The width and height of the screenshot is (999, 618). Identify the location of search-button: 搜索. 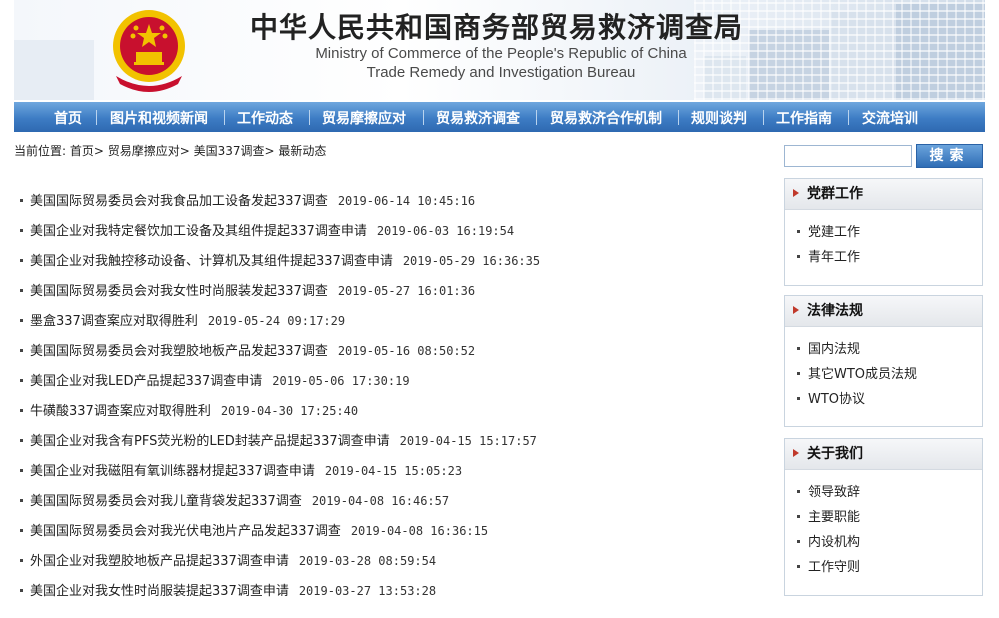
(949, 156).